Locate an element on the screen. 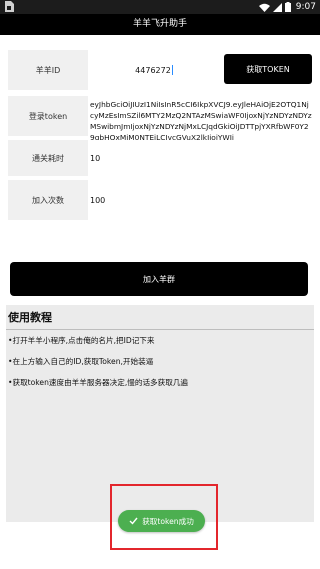  status-time: 9:07 is located at coordinates (305, 7).